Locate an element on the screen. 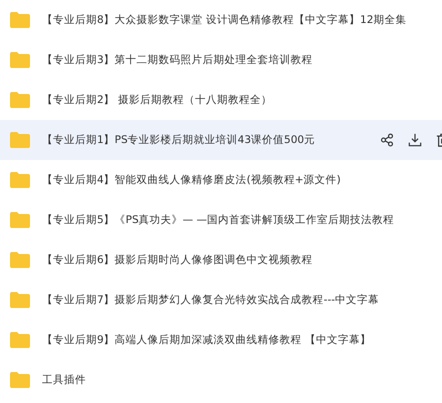 The width and height of the screenshot is (442, 403). download-icon is located at coordinates (415, 140).